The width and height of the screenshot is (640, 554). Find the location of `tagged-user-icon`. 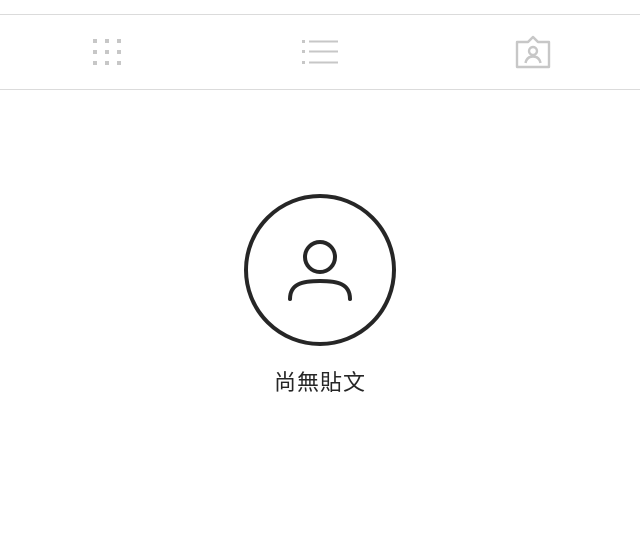

tagged-user-icon is located at coordinates (533, 52).